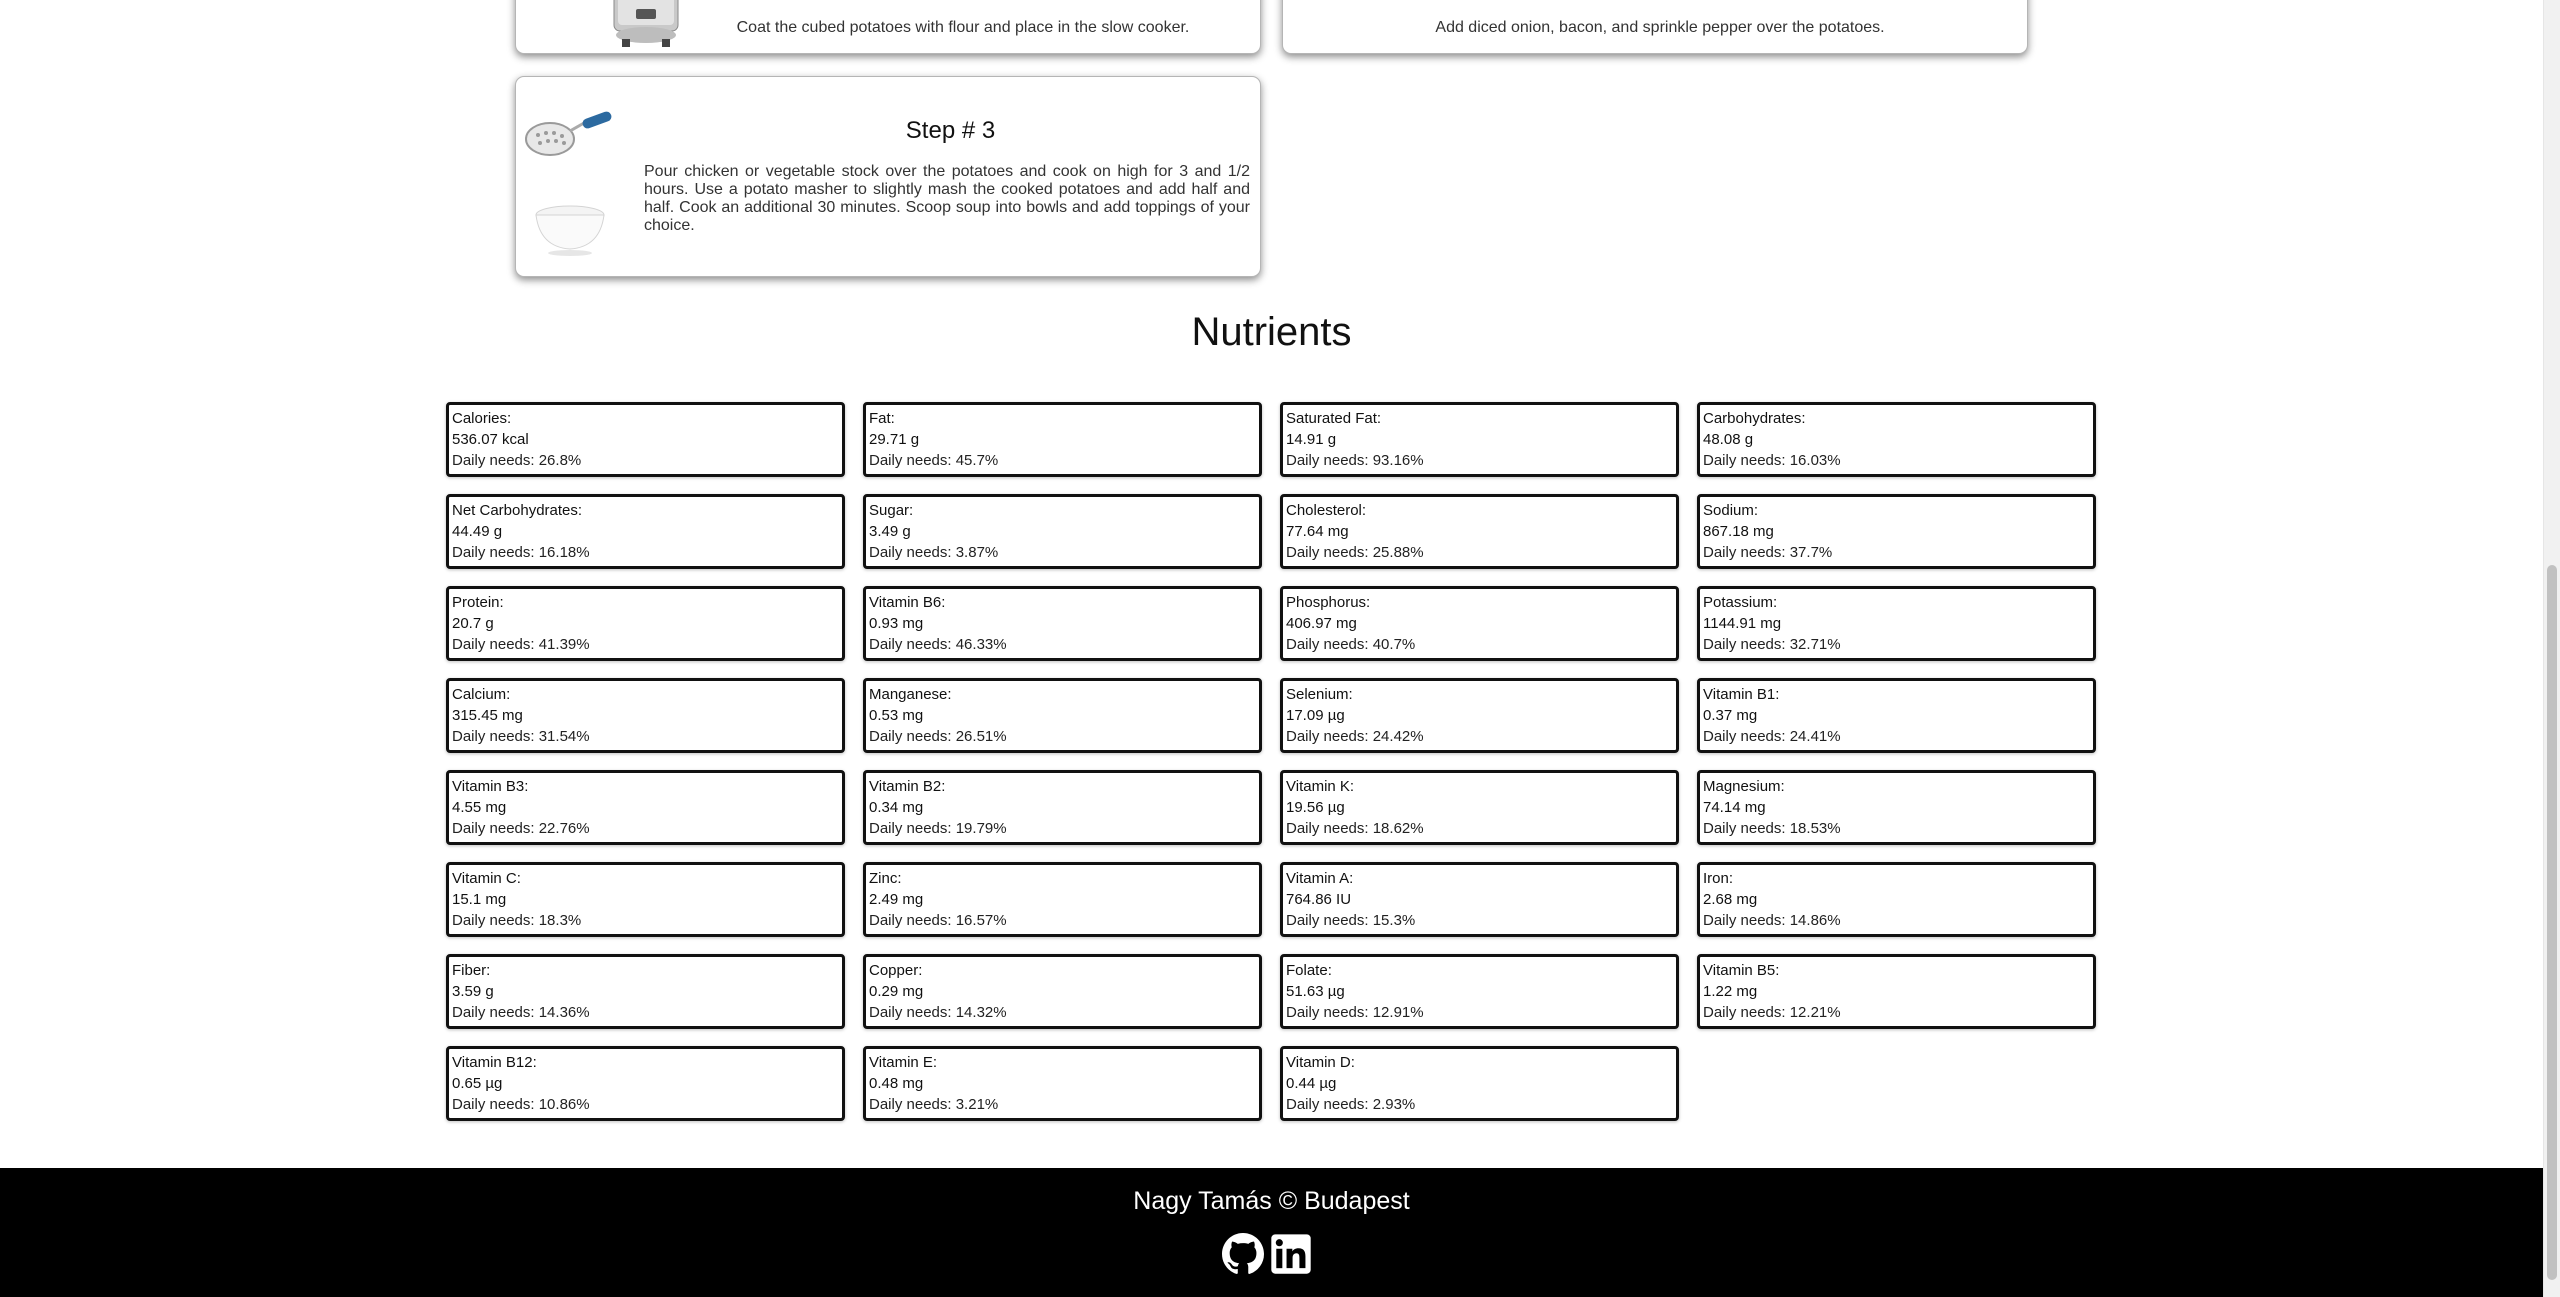  I want to click on nutrient-amount: 0.37 mg, so click(1730, 715).